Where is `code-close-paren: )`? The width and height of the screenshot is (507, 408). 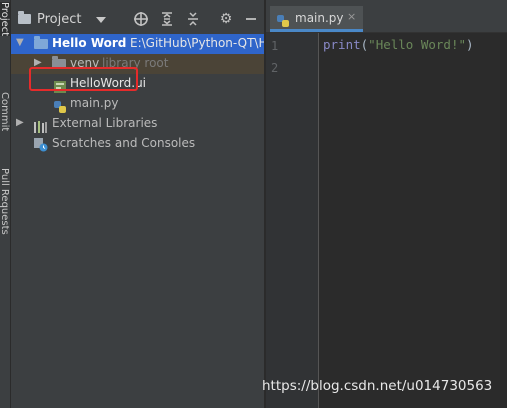
code-close-paren: ) is located at coordinates (470, 44).